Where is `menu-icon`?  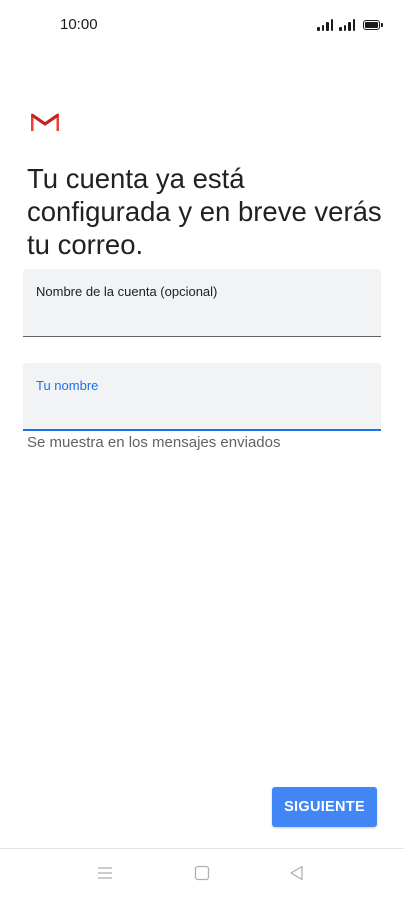
menu-icon is located at coordinates (105, 873).